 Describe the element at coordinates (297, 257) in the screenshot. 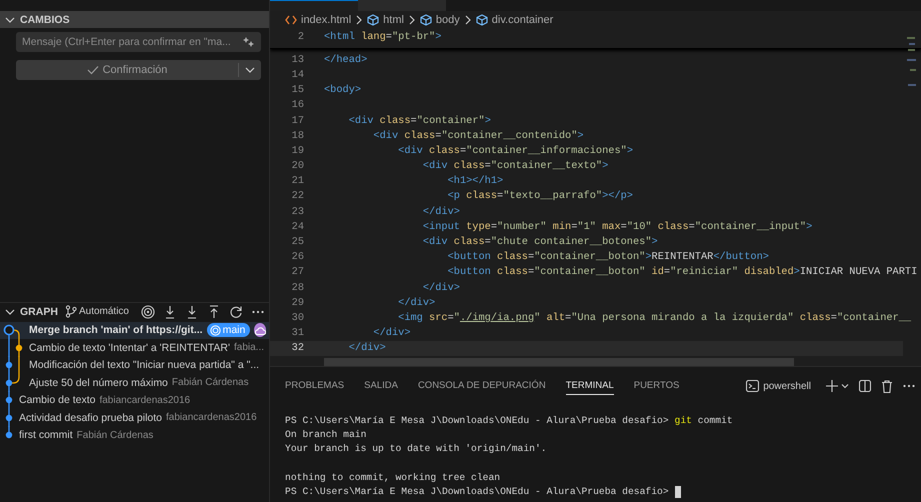

I see `line-number: 26` at that location.